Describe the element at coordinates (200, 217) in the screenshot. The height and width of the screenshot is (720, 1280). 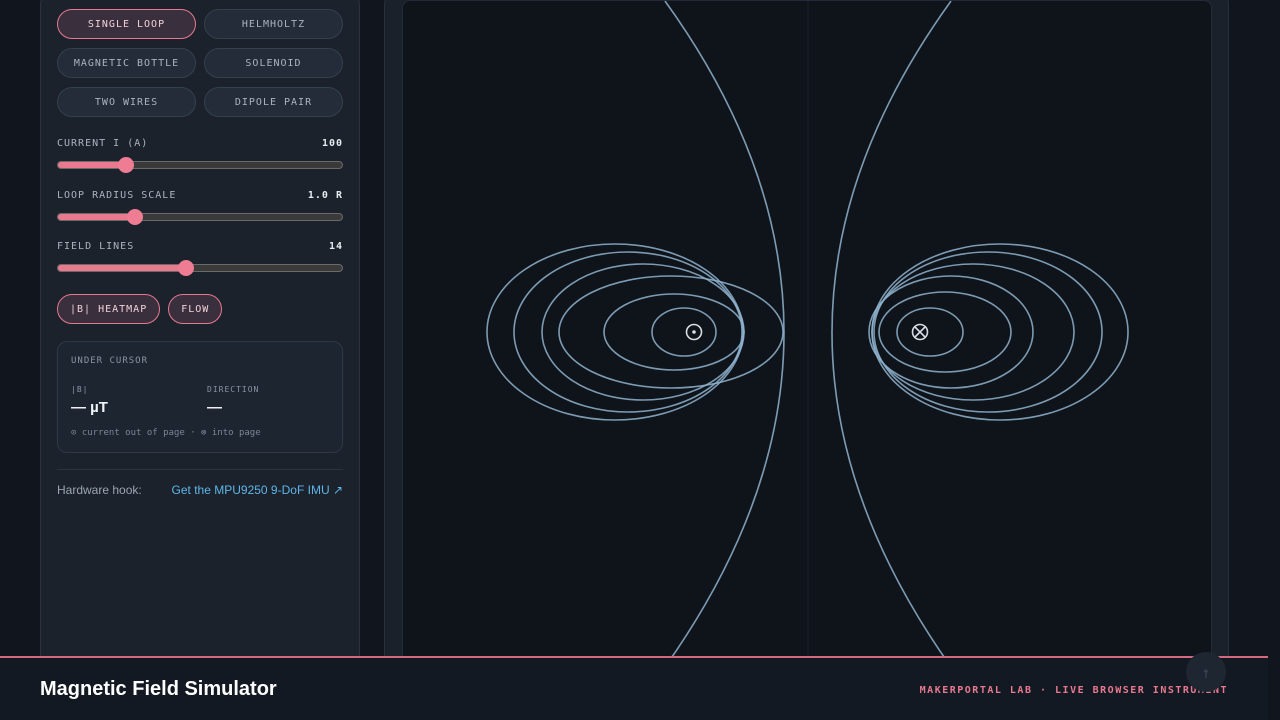
I see `radius-slider` at that location.